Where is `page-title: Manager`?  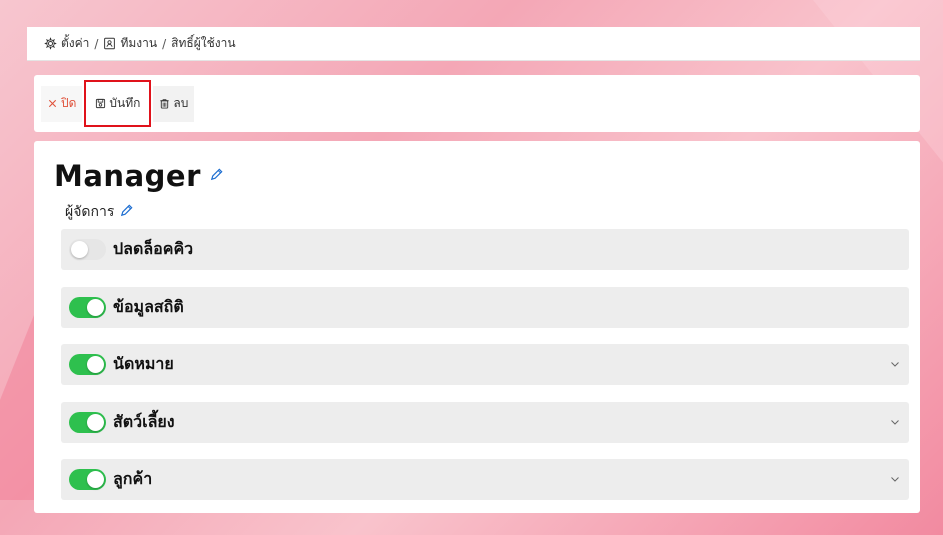
page-title: Manager is located at coordinates (127, 176).